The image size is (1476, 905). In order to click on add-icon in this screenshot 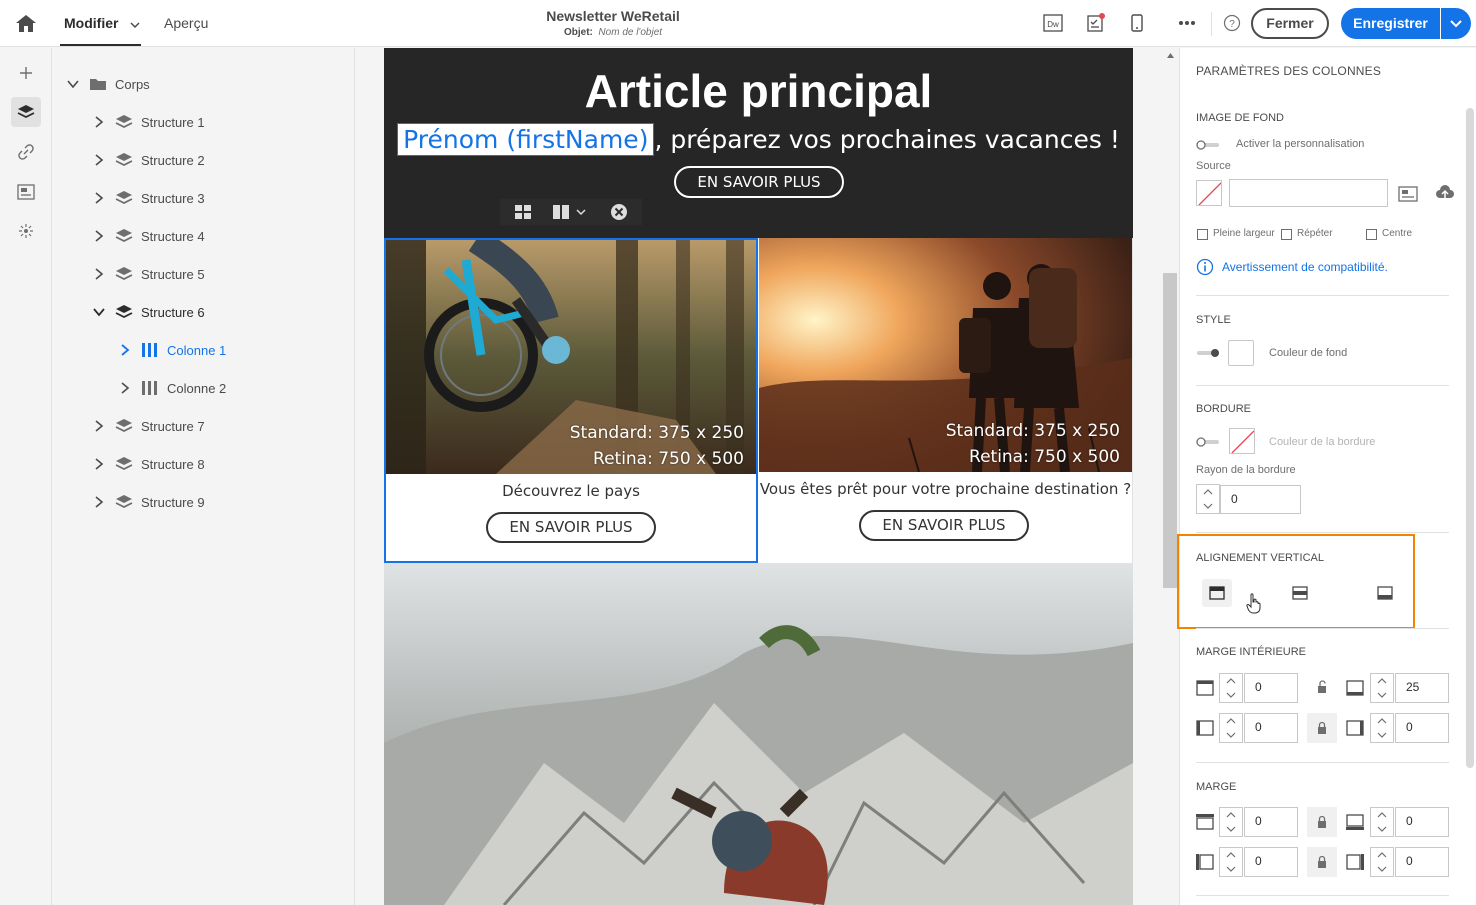, I will do `click(26, 73)`.